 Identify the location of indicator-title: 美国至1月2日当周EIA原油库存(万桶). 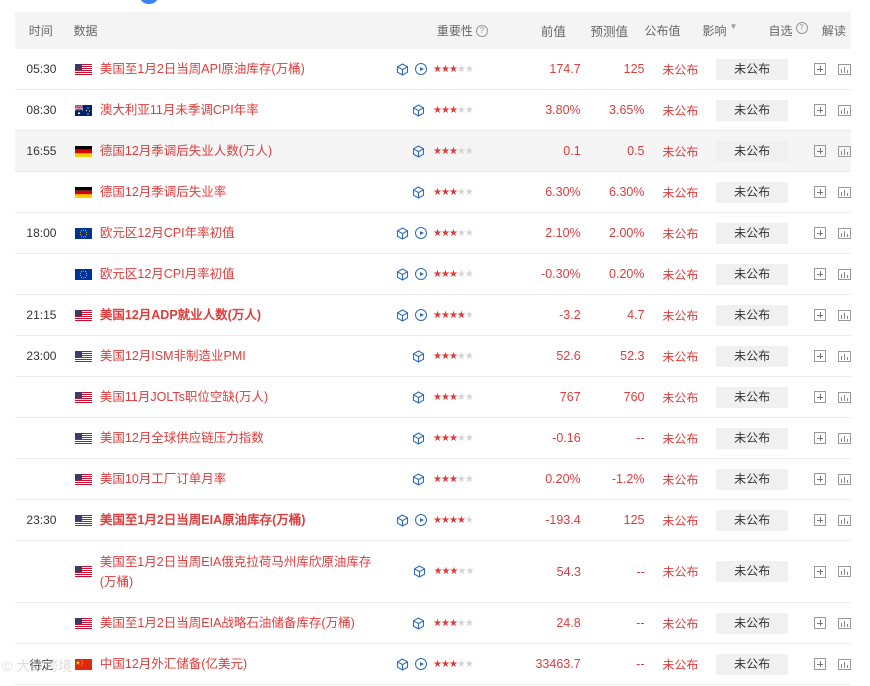
(203, 520).